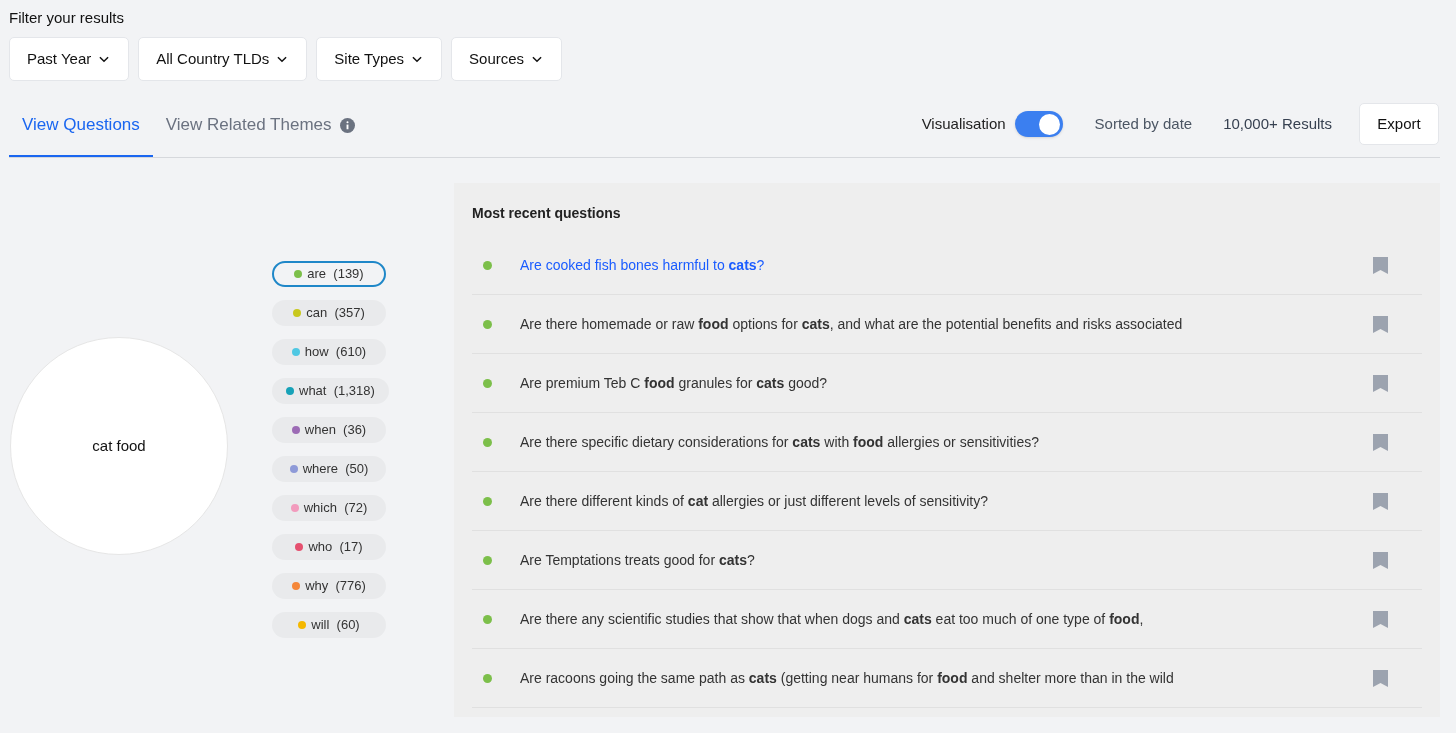  Describe the element at coordinates (847, 678) in the screenshot. I see `question-text: Are racoons going the same path as cats (getting near humans for food and shelter more than in the wild` at that location.